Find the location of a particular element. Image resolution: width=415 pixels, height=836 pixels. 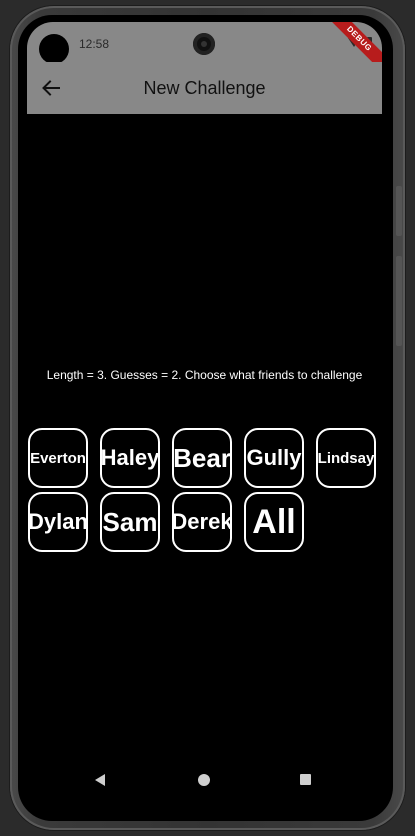

friend-button-all: All is located at coordinates (274, 522).